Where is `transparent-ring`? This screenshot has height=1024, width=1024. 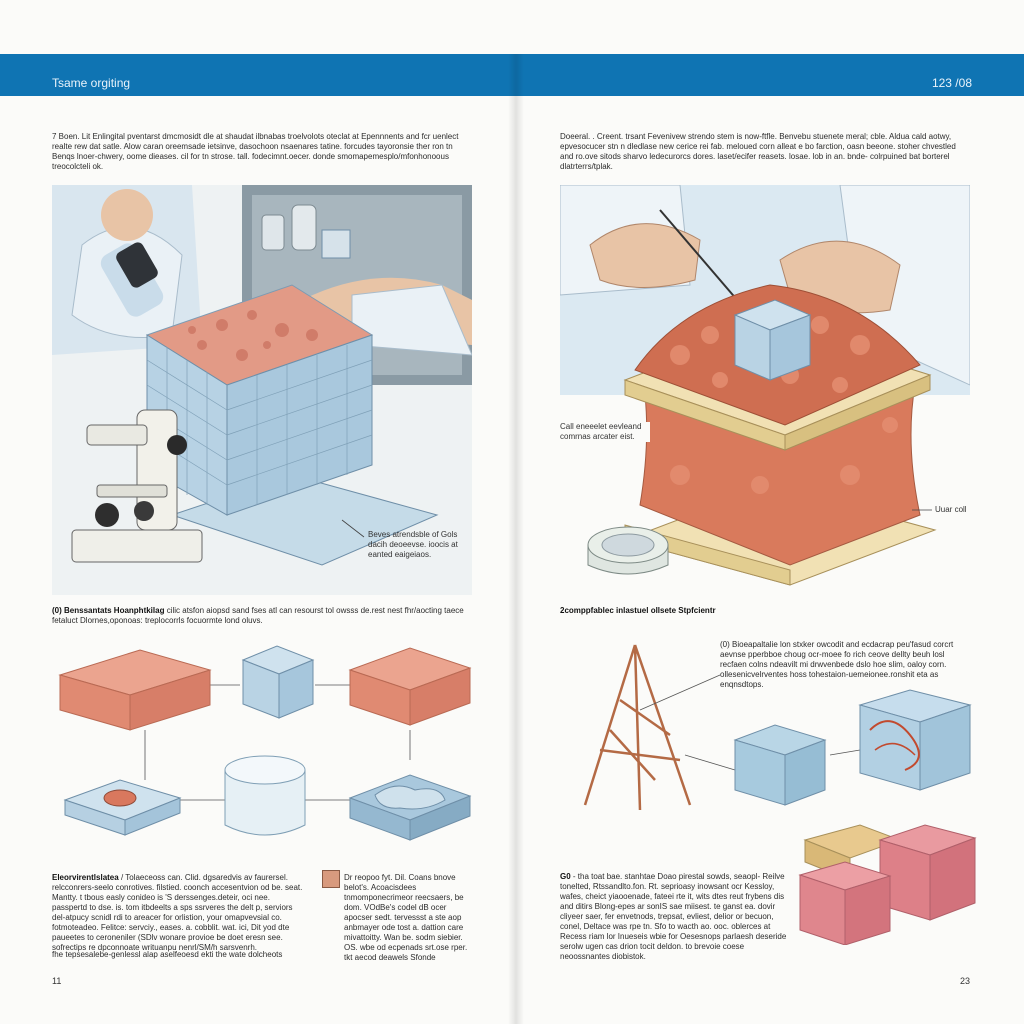
transparent-ring is located at coordinates (265, 795).